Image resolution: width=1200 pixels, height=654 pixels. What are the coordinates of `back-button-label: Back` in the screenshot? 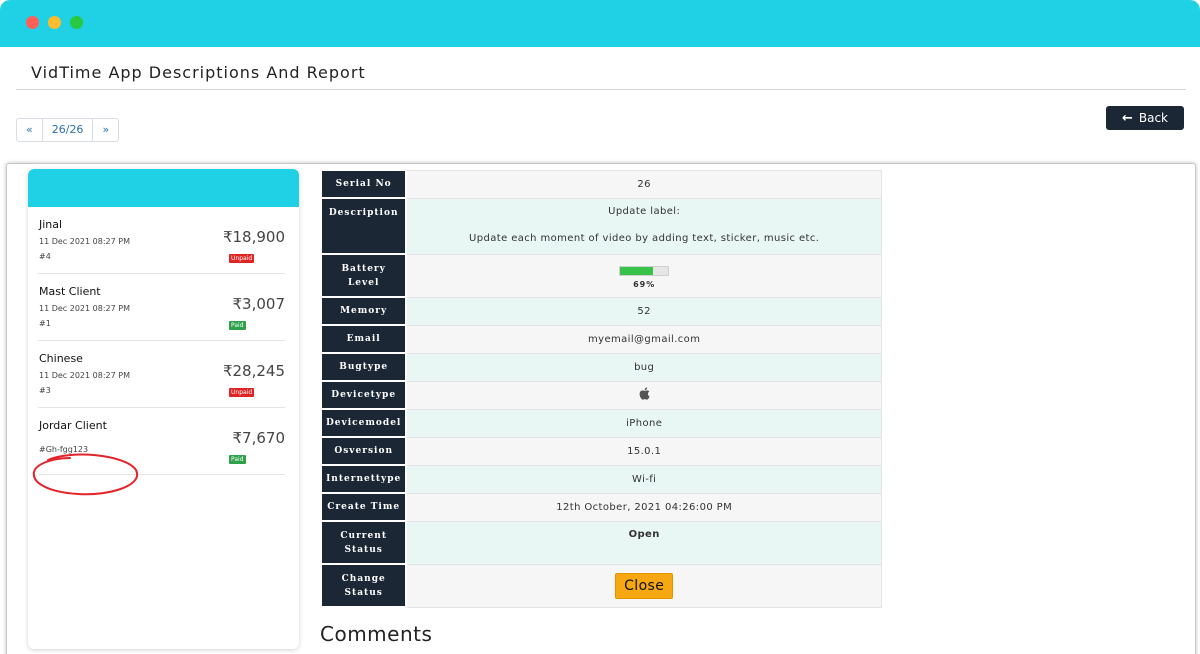 It's located at (1153, 118).